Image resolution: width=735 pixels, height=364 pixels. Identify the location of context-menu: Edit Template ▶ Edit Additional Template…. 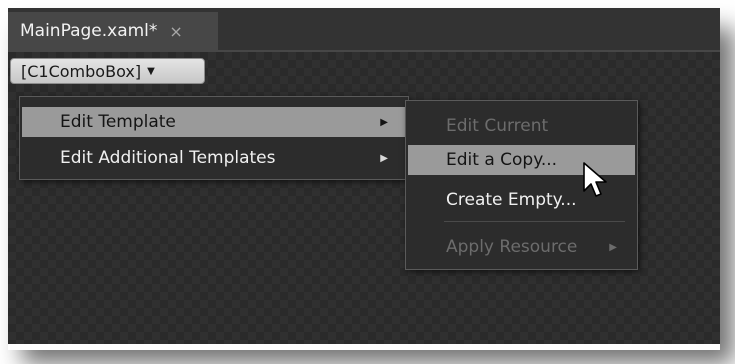
(214, 138).